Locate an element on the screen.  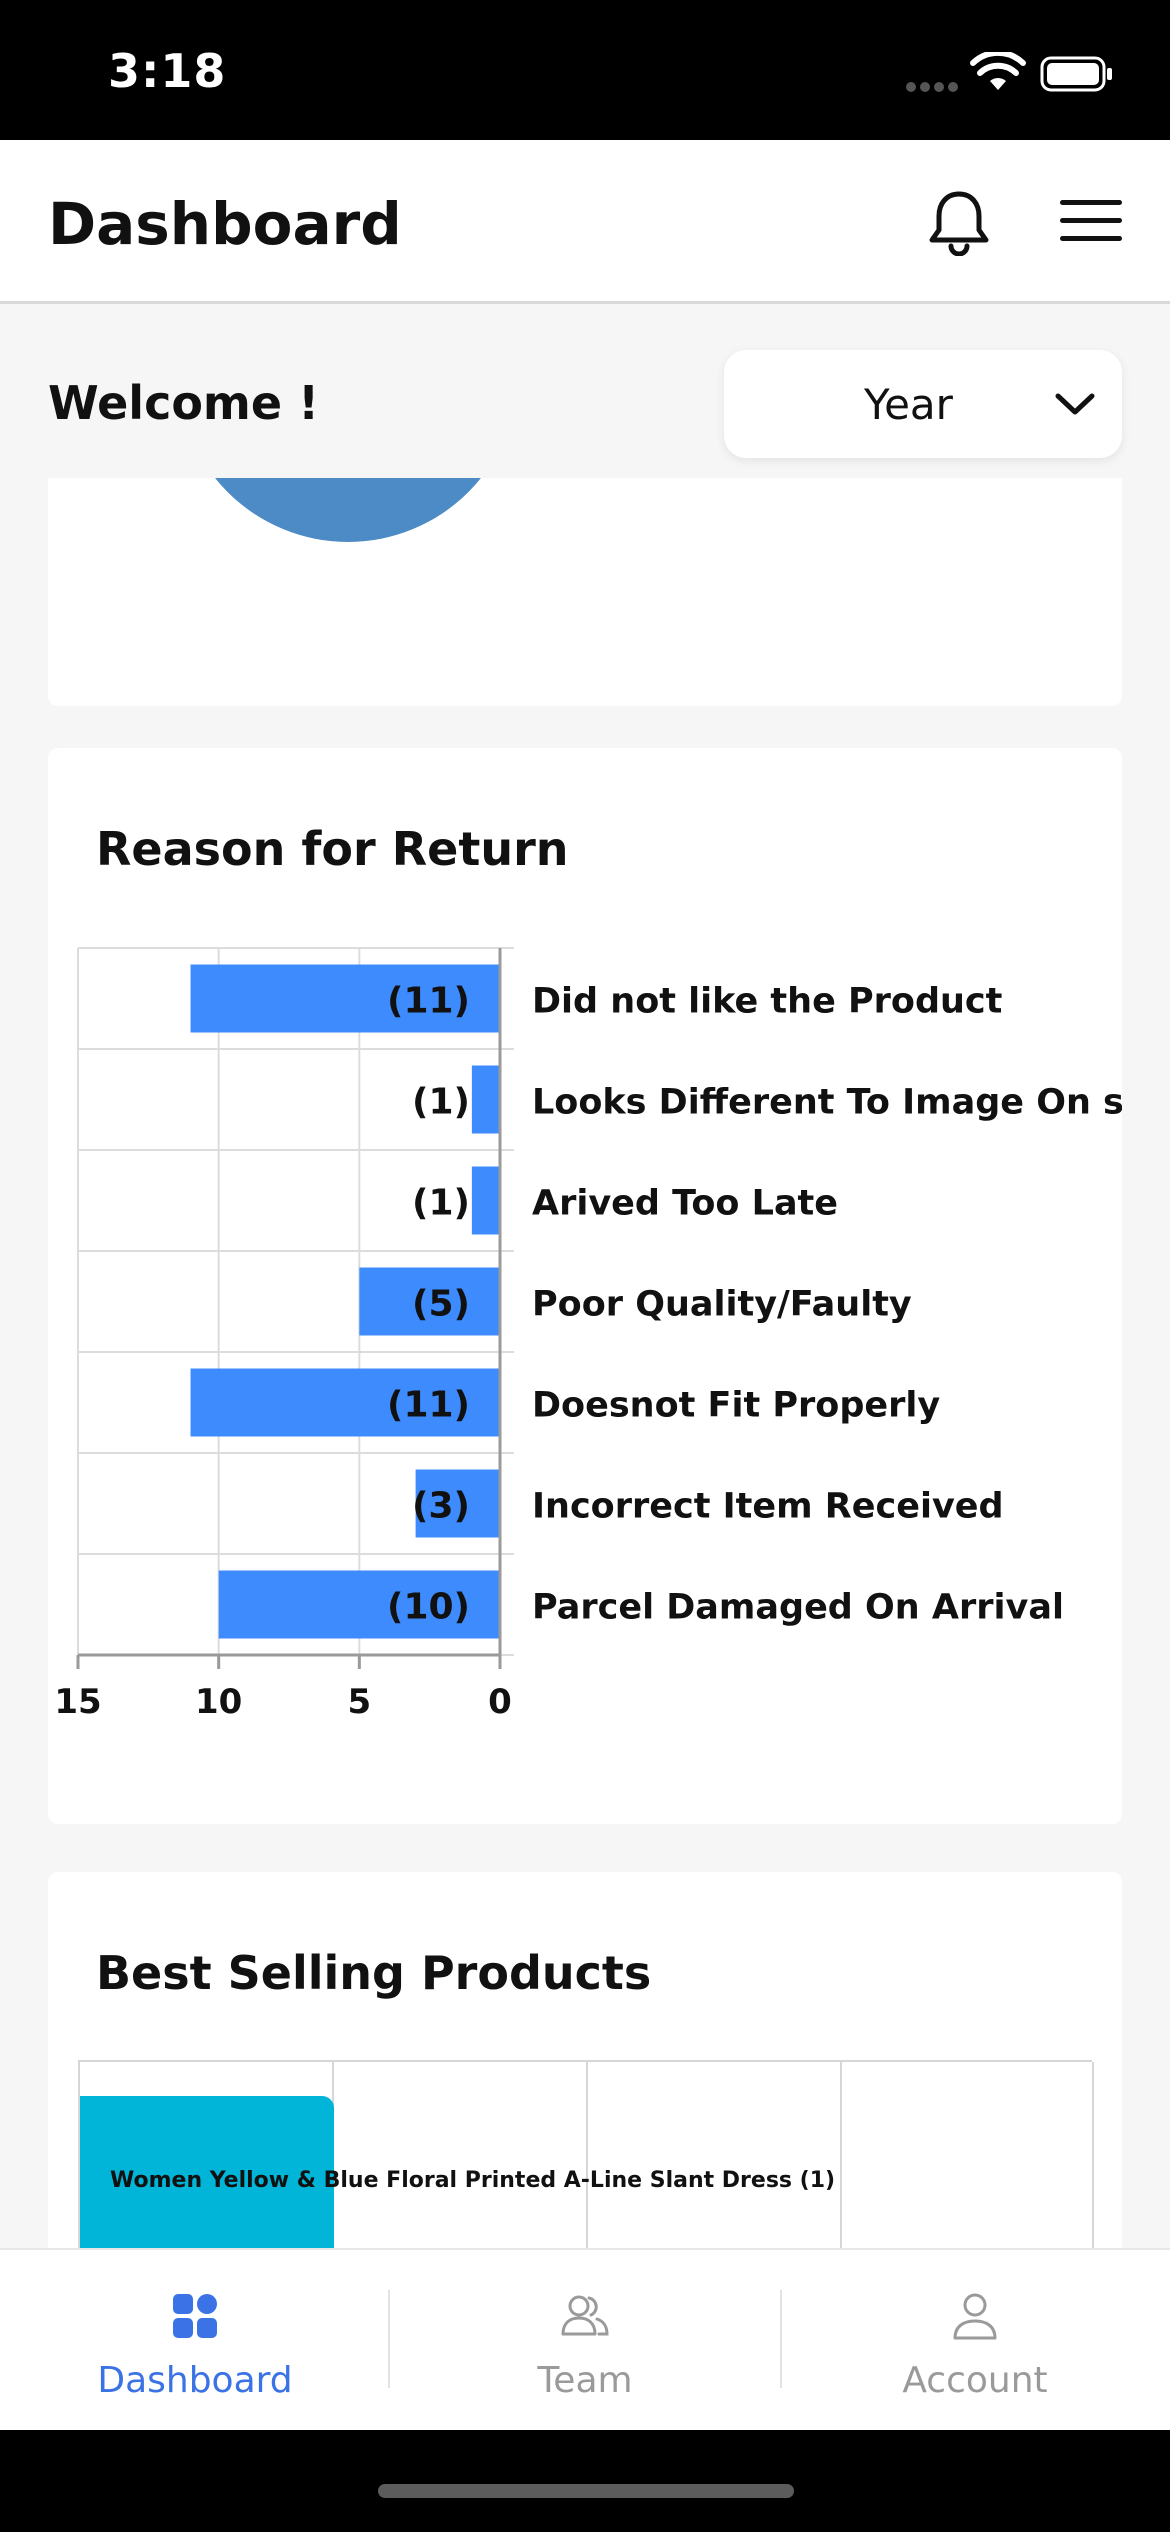
bottom-tab-bar: Dashboard Team Account is located at coordinates (585, 2339).